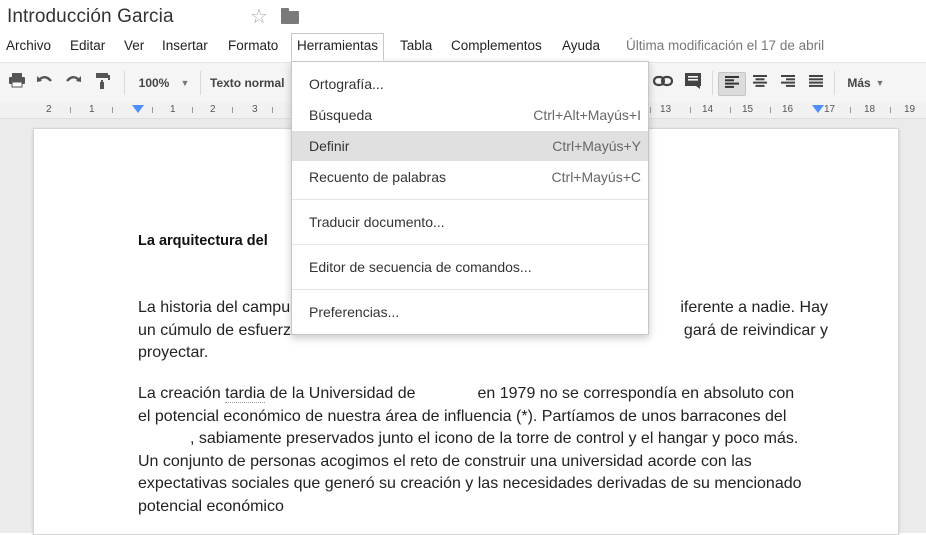 The height and width of the screenshot is (535, 926). What do you see at coordinates (154, 83) in the screenshot?
I see `zoom-select: 100%` at bounding box center [154, 83].